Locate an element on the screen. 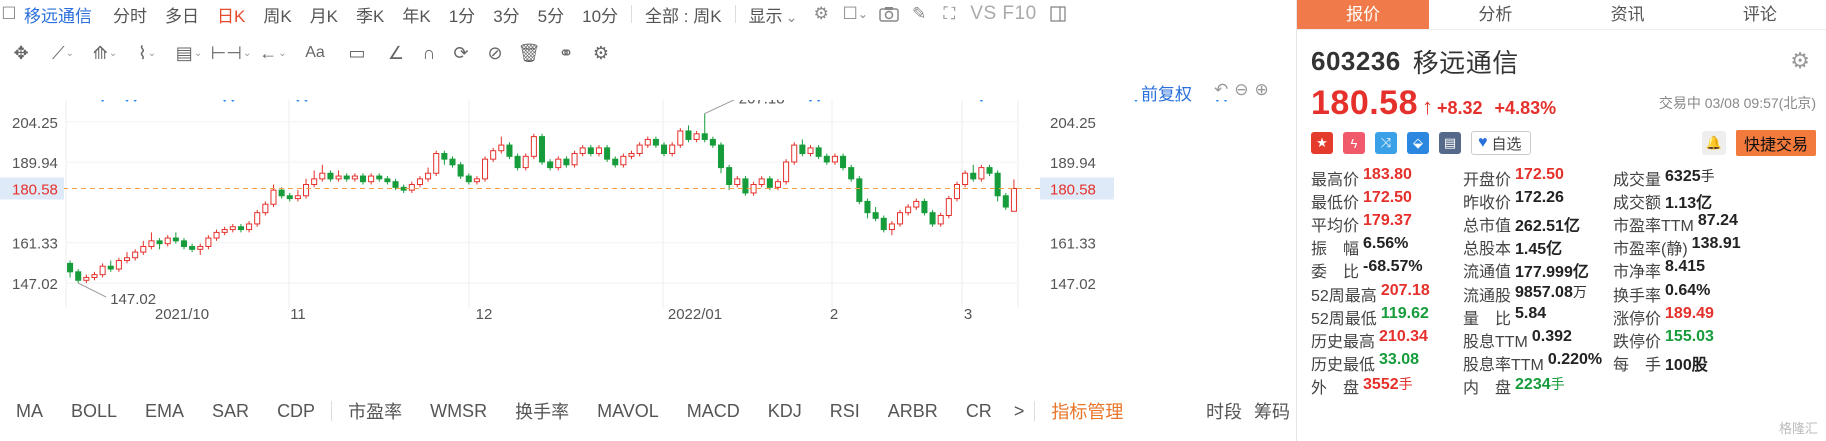 The width and height of the screenshot is (1826, 441). timeframe-tab: 日K is located at coordinates (231, 14).